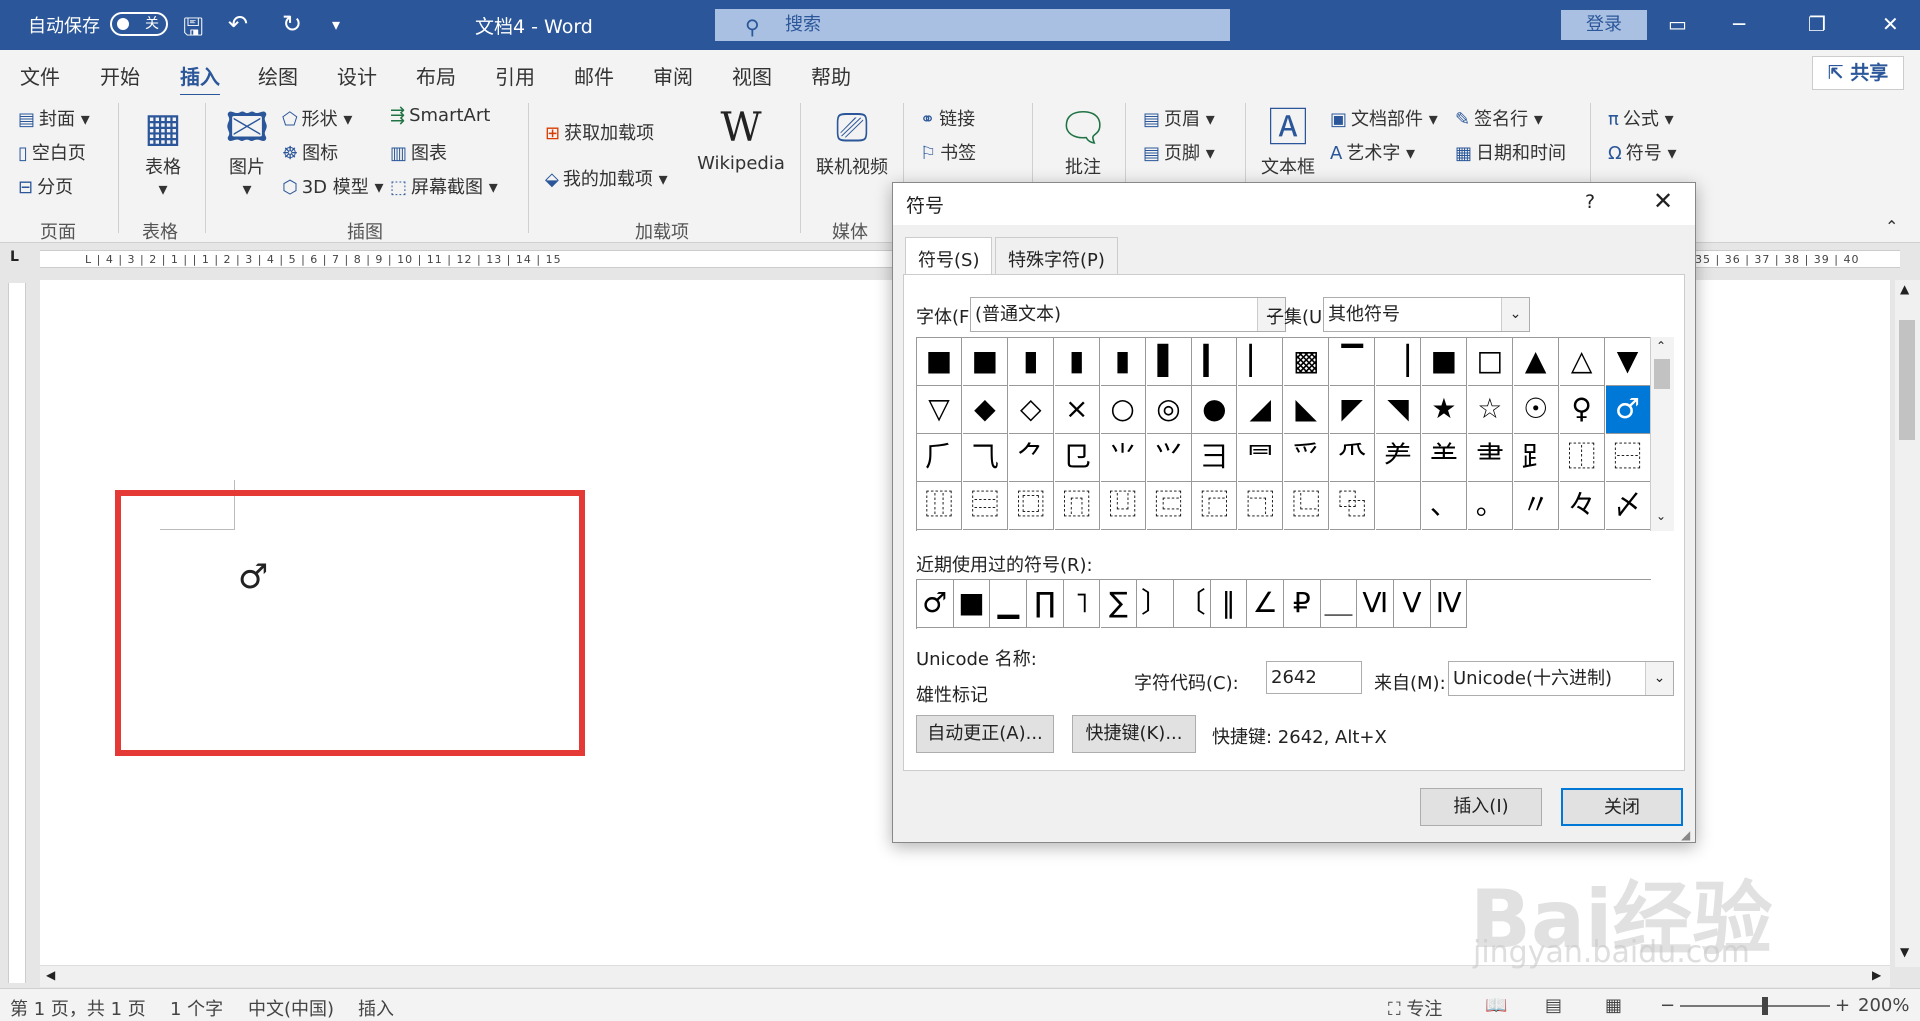 This screenshot has width=1920, height=1021. Describe the element at coordinates (1398, 362) in the screenshot. I see `symbol-cell: ▕` at that location.